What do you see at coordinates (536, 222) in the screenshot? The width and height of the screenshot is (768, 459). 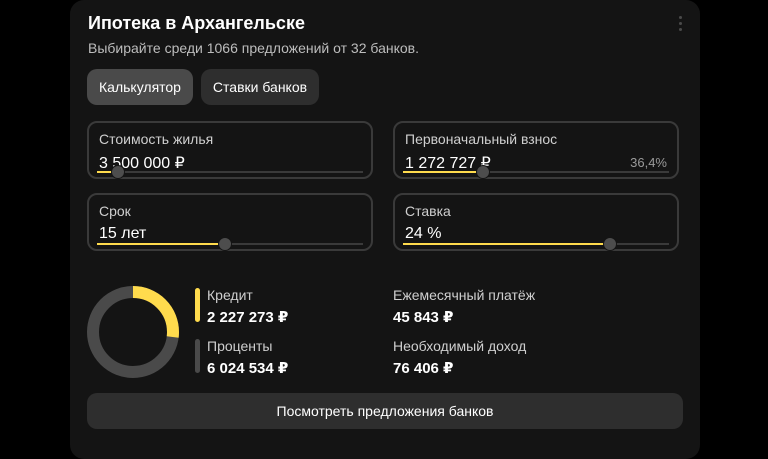 I see `interest-rate-field: Ставка 24 %` at bounding box center [536, 222].